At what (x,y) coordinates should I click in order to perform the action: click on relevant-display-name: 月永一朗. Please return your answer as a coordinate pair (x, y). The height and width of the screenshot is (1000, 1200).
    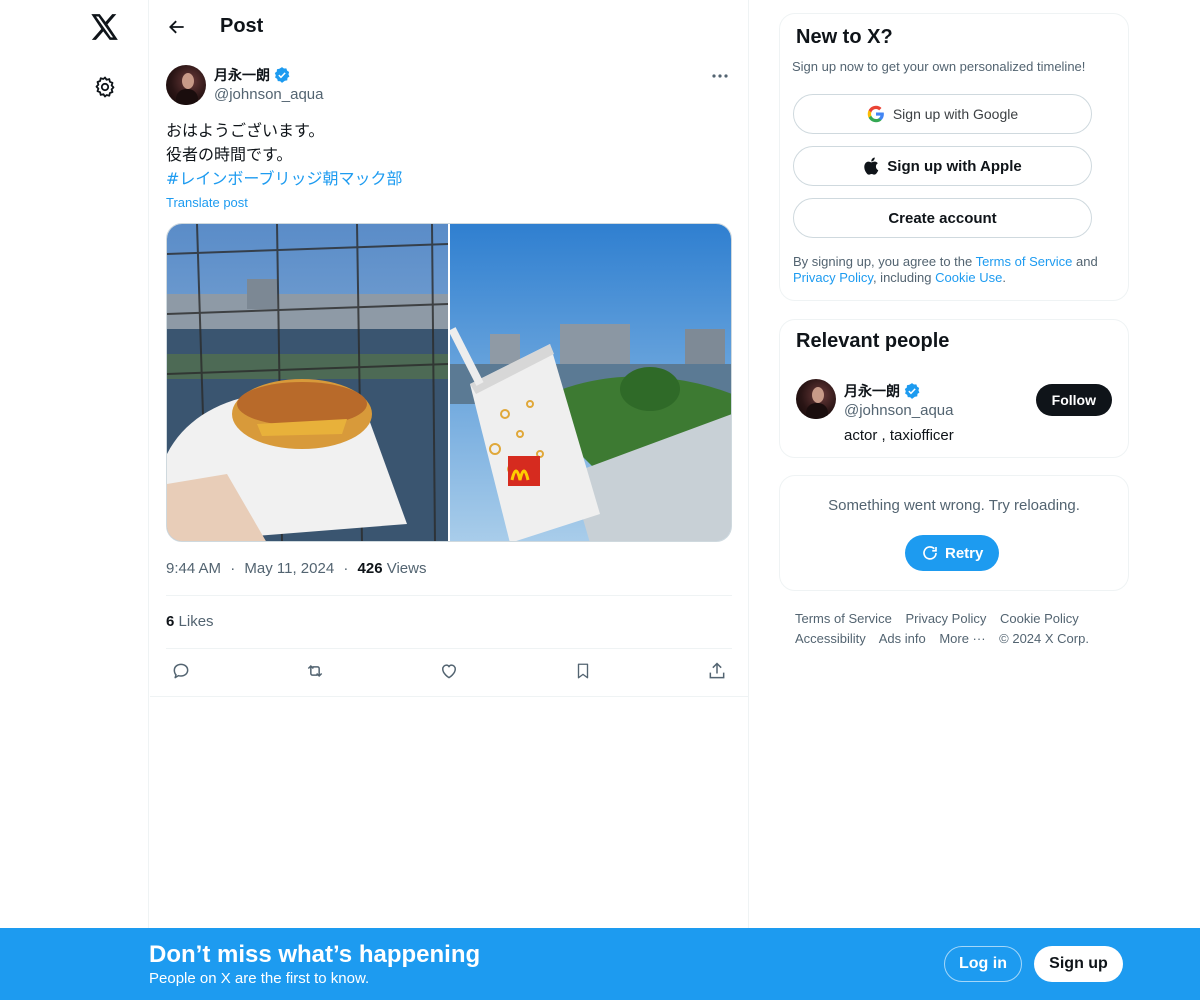
    Looking at the image, I should click on (898, 391).